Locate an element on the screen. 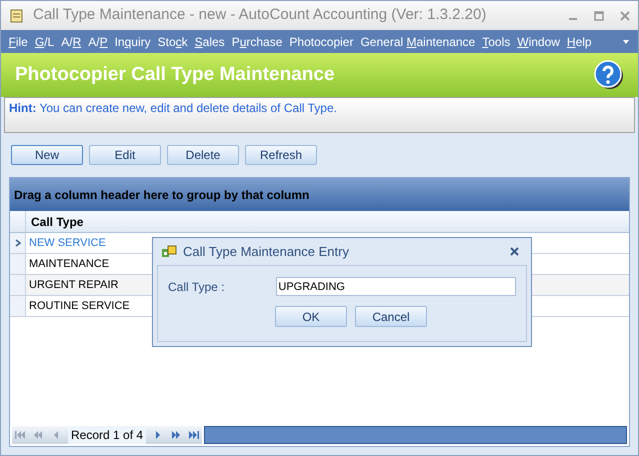 This screenshot has height=456, width=639. column-header: Call Type is located at coordinates (57, 221).